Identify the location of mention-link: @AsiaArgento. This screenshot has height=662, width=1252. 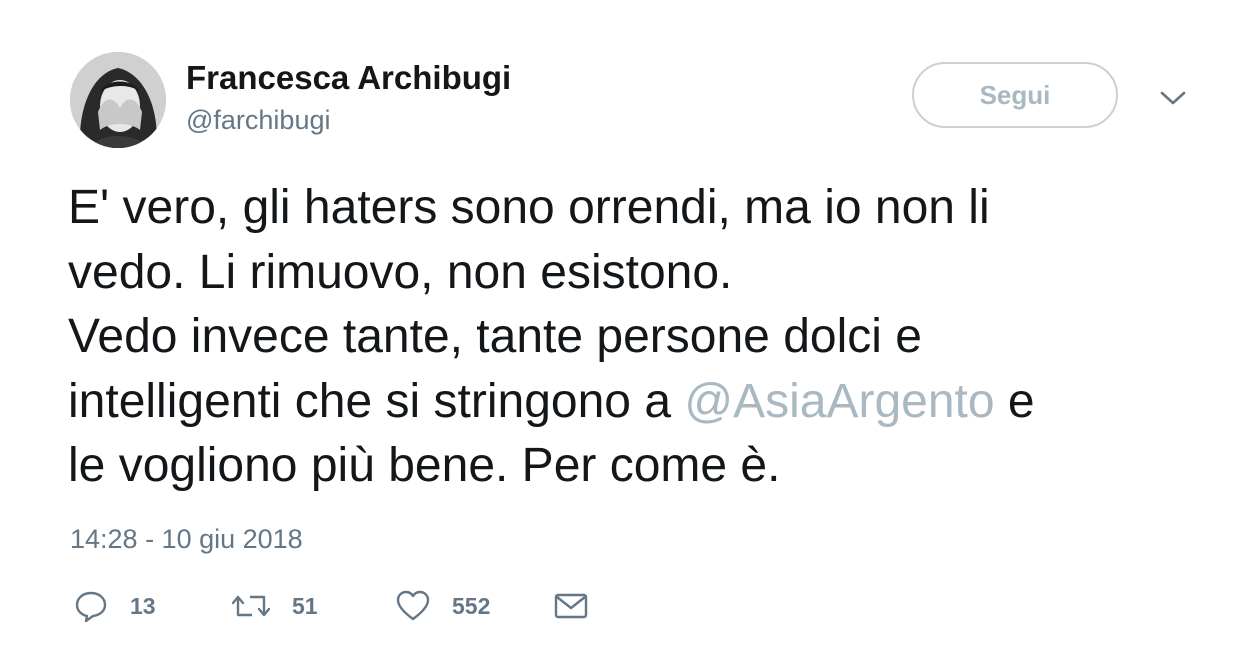
(839, 401).